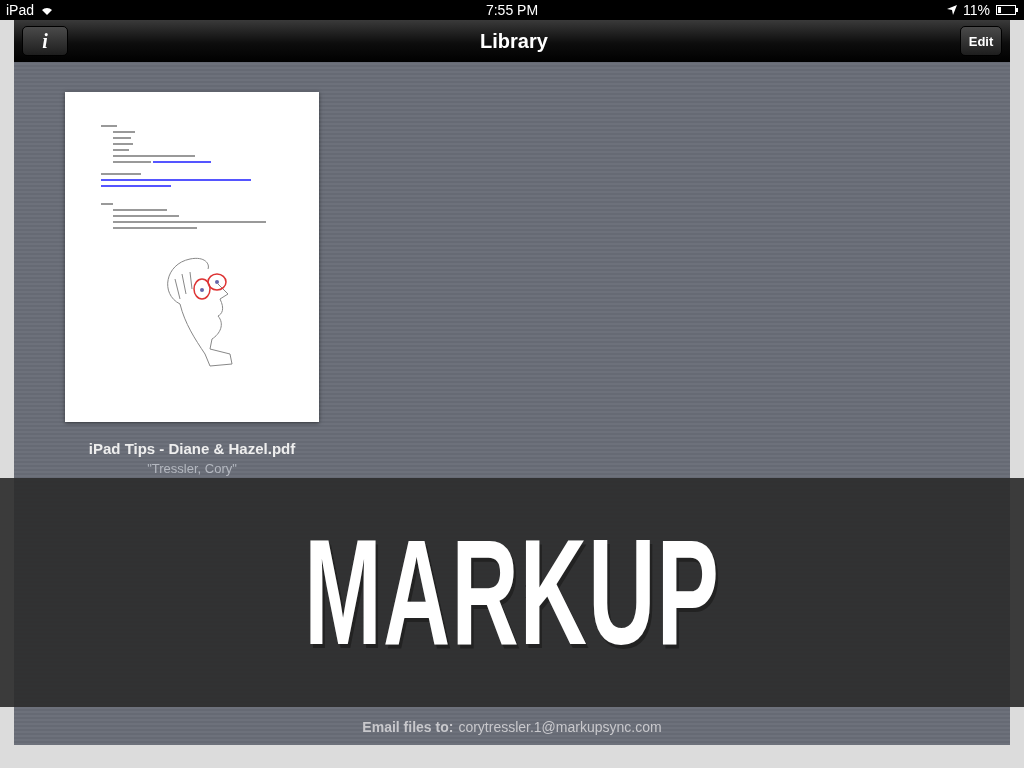 This screenshot has height=768, width=1024. Describe the element at coordinates (981, 41) in the screenshot. I see `edit-button: Edit` at that location.